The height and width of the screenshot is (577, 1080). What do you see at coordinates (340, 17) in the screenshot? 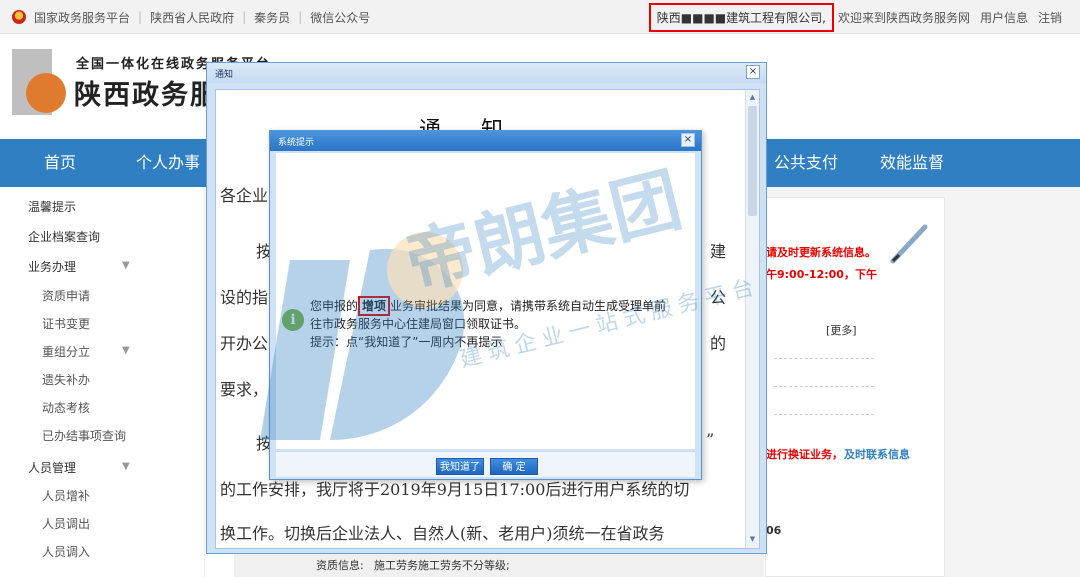
I see `link-wechat: 微信公众号` at bounding box center [340, 17].